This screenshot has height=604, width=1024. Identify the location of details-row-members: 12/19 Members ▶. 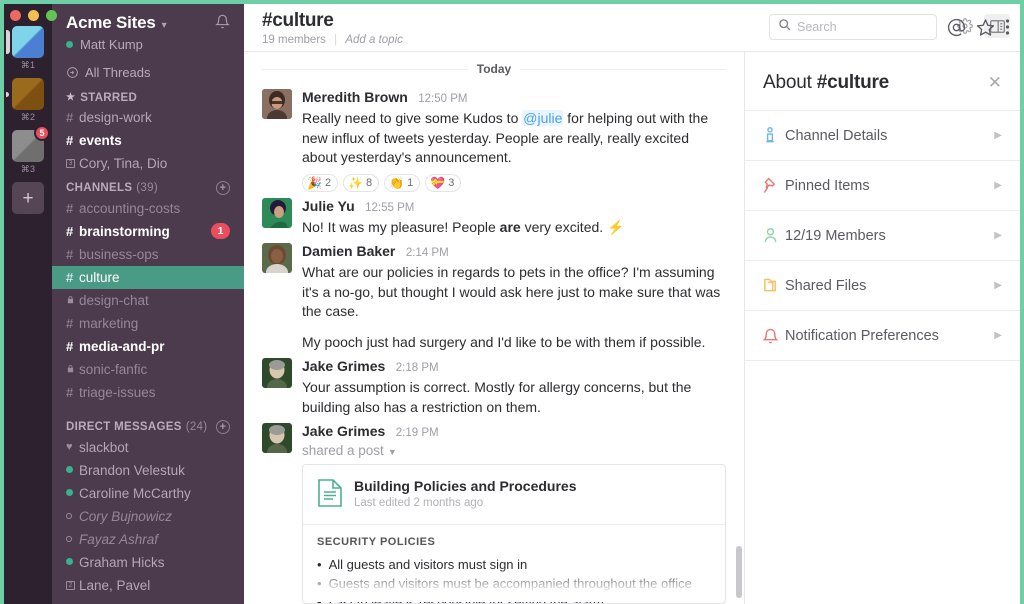
(882, 236).